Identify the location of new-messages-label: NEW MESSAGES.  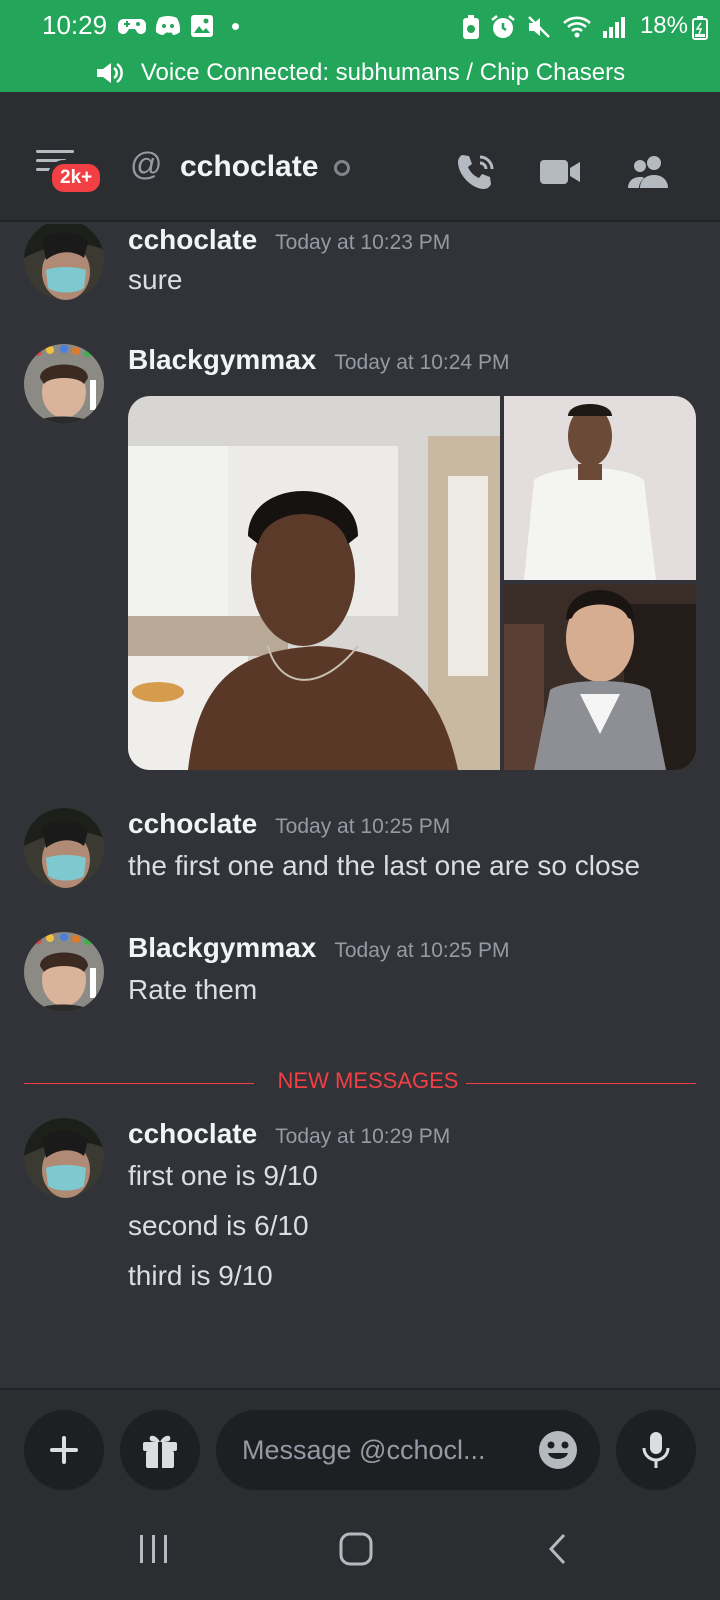
(368, 1080).